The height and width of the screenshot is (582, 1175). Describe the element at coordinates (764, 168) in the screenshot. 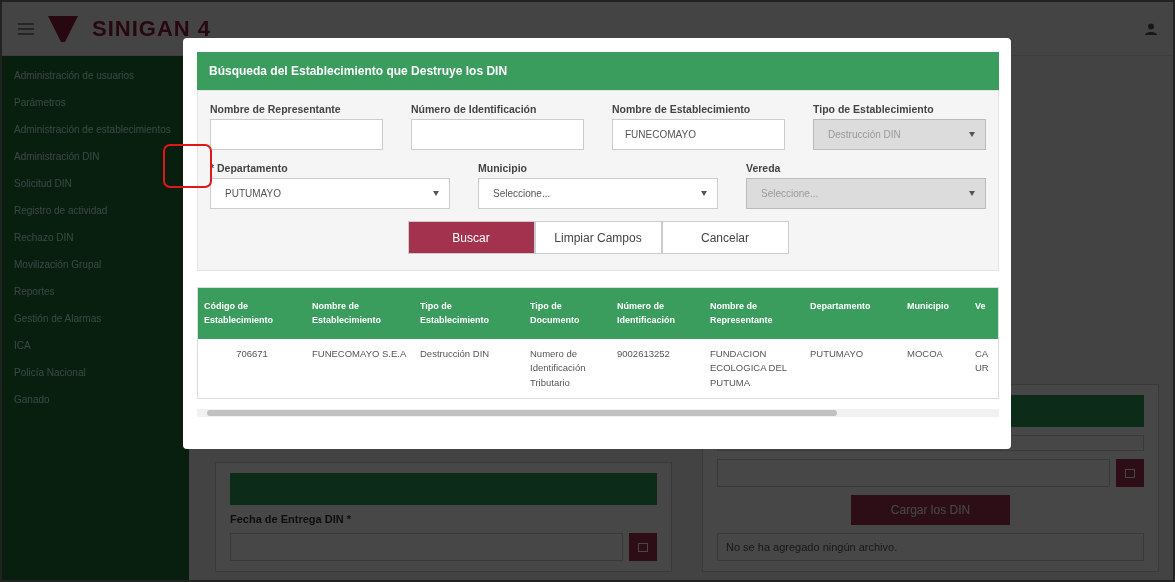

I see `field-label: Vereda` at that location.